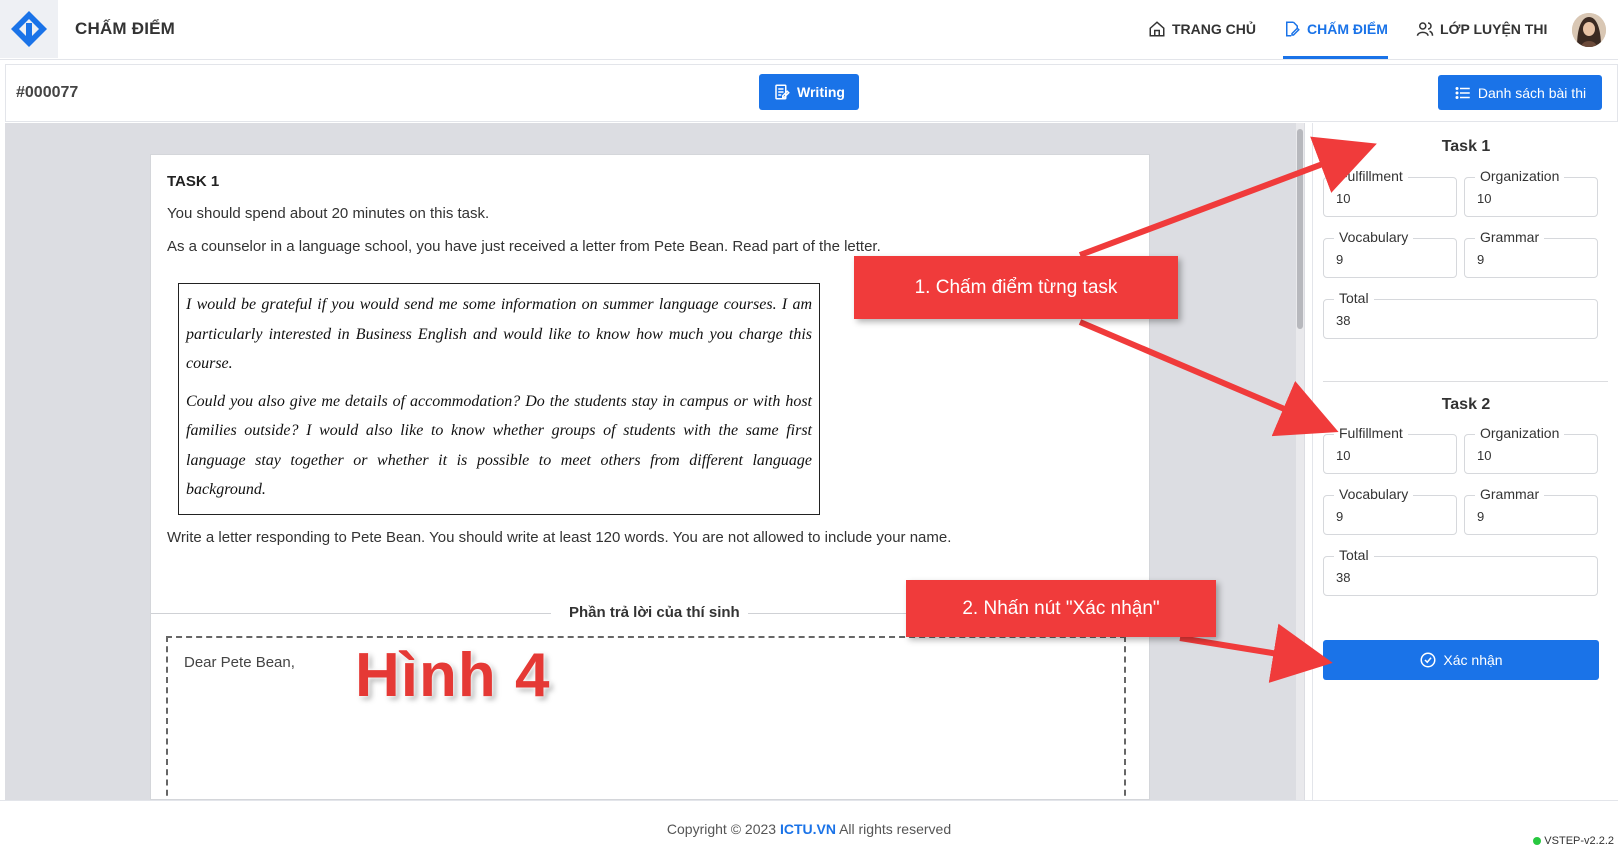  What do you see at coordinates (1460, 314) in the screenshot?
I see `task1-total-field: Total 38` at bounding box center [1460, 314].